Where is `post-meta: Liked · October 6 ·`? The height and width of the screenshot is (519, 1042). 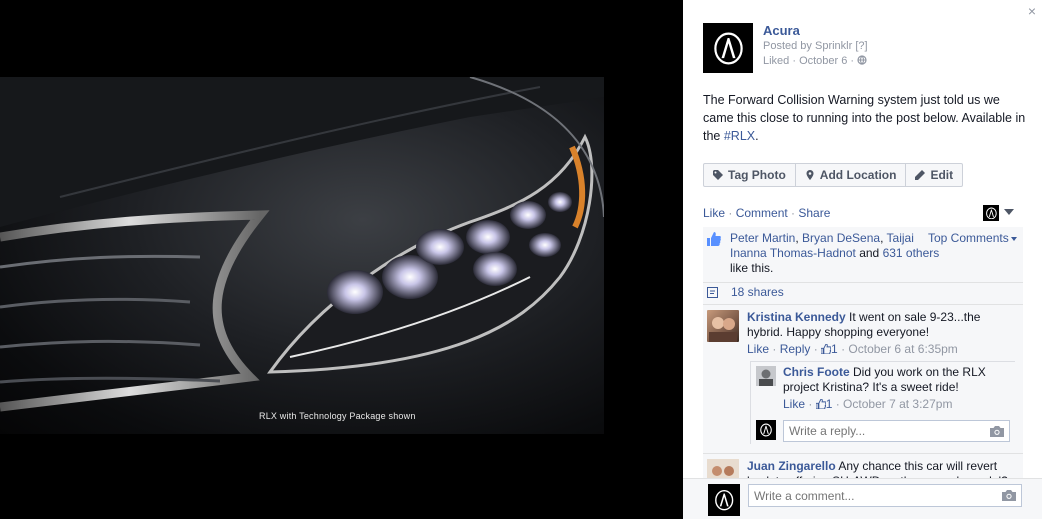
post-meta: Liked · October 6 · is located at coordinates (815, 61).